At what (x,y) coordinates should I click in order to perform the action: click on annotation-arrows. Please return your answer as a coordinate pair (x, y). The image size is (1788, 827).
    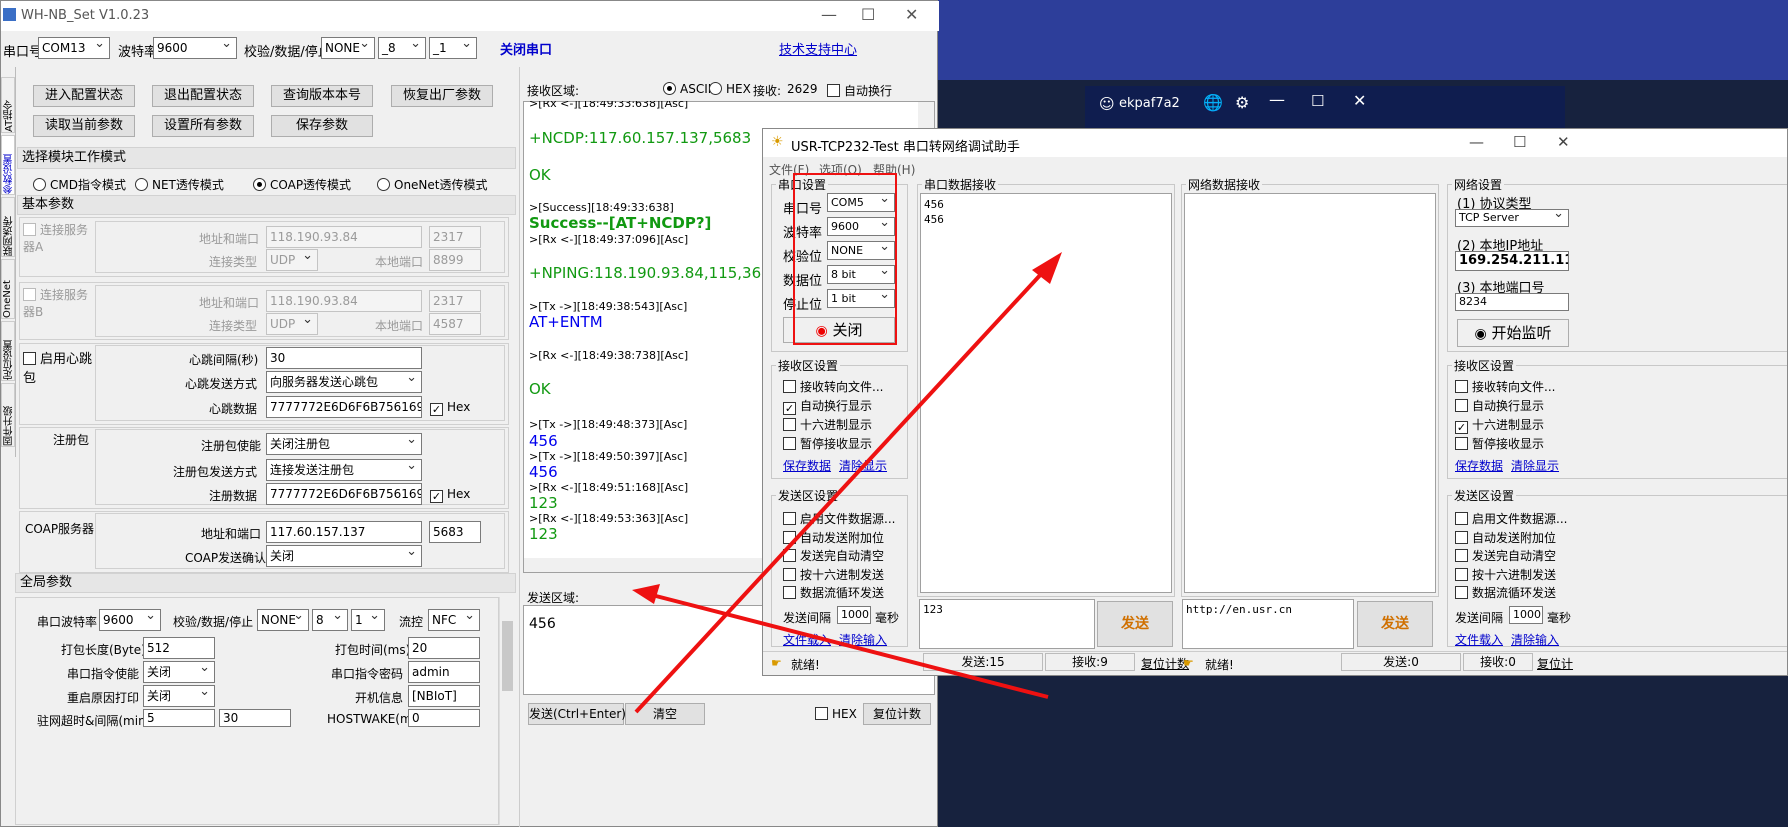
    Looking at the image, I should click on (847, 483).